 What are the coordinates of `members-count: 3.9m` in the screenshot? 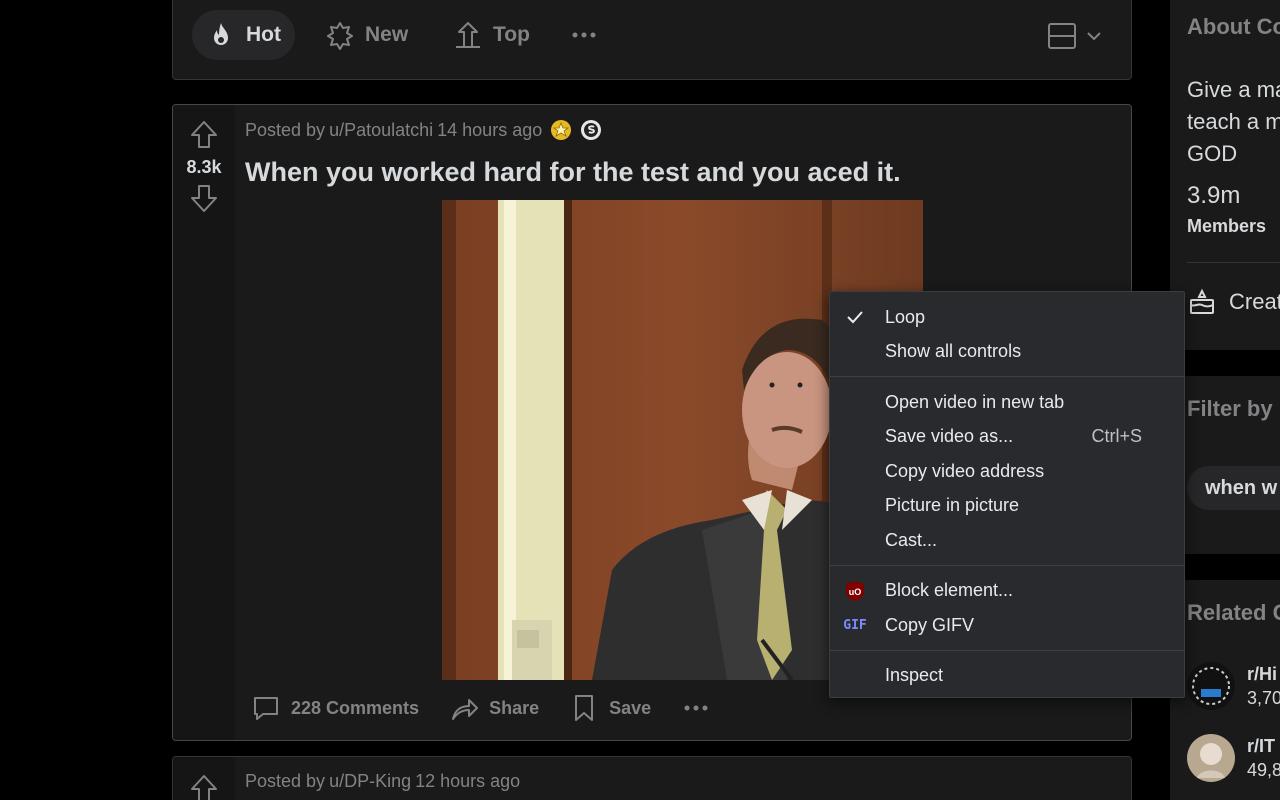 It's located at (1214, 195).